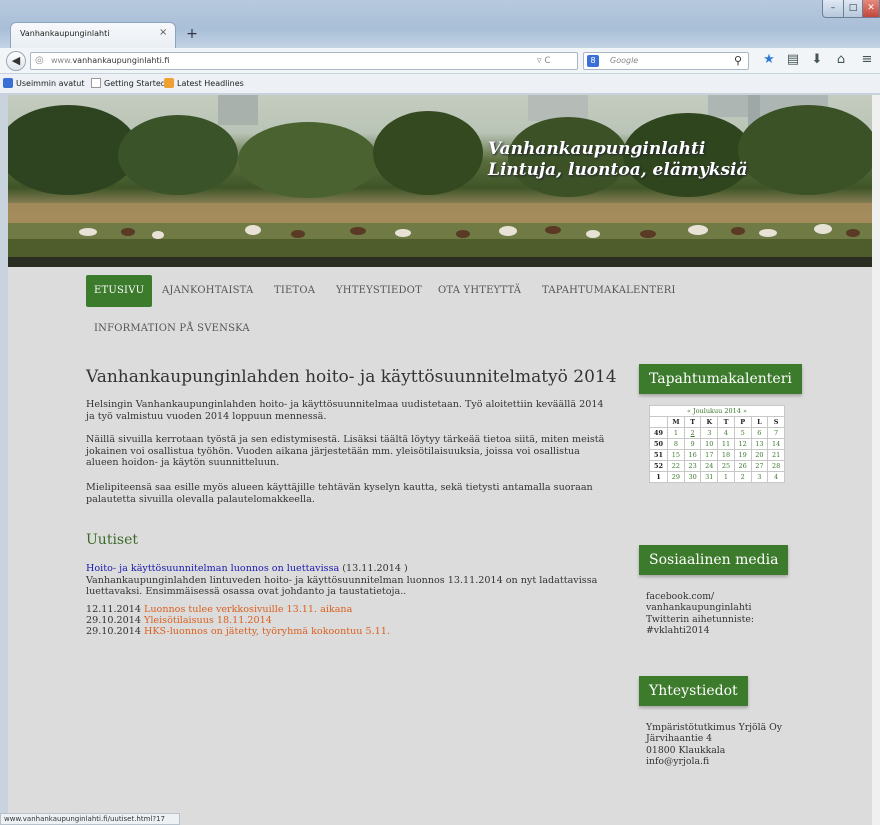 The image size is (880, 825). I want to click on calendar-day: 7, so click(776, 433).